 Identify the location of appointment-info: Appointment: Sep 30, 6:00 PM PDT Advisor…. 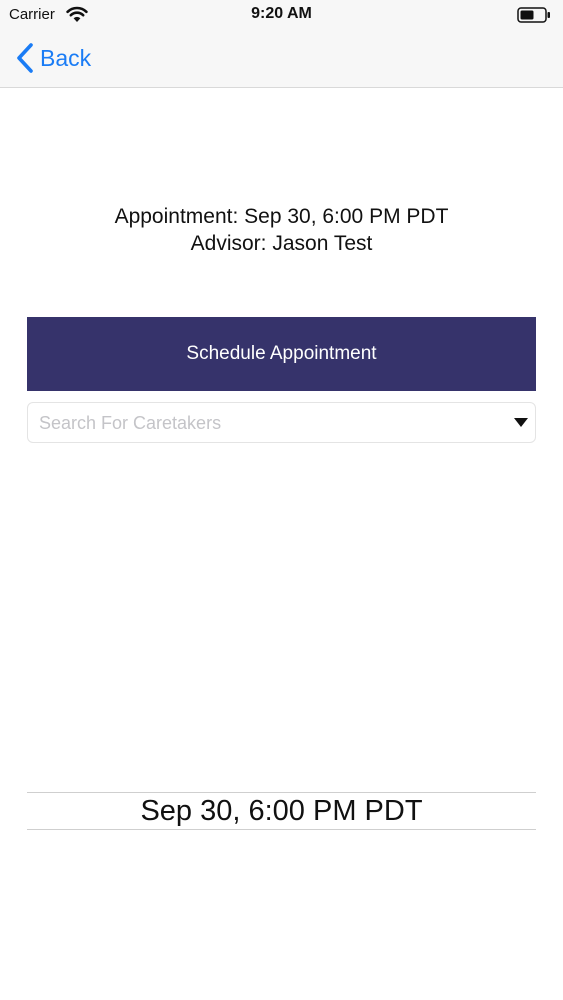
(281, 230).